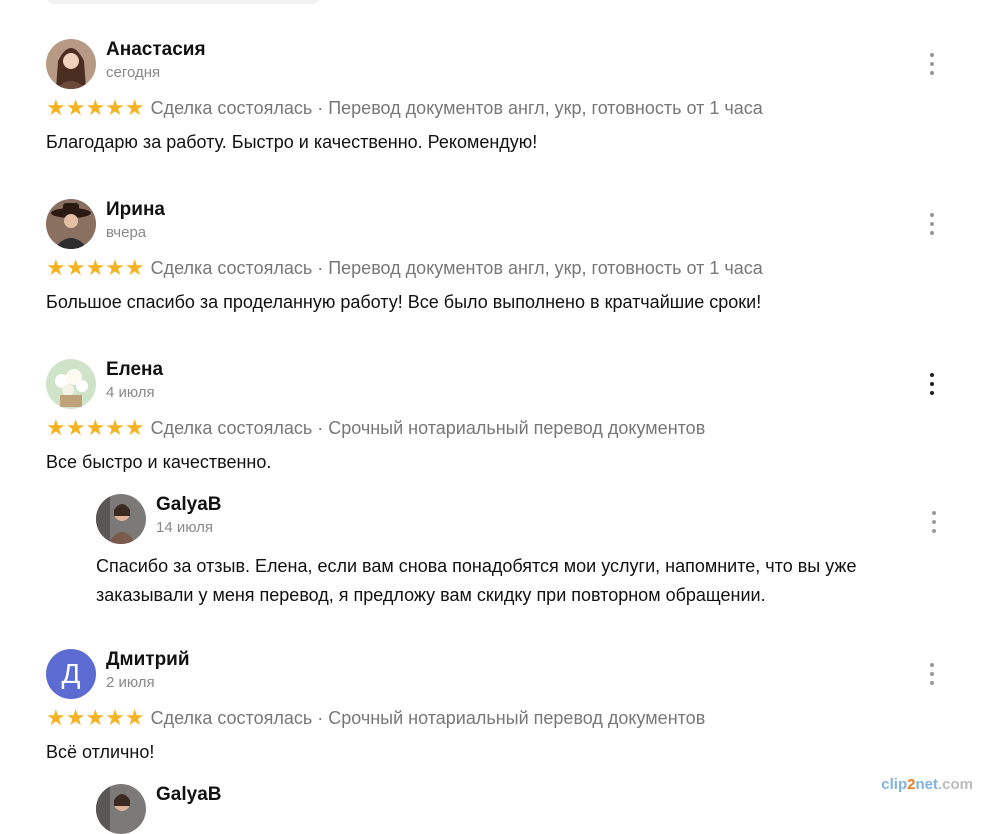 The height and width of the screenshot is (834, 987). Describe the element at coordinates (185, 527) in the screenshot. I see `reply-date: 14 июля` at that location.